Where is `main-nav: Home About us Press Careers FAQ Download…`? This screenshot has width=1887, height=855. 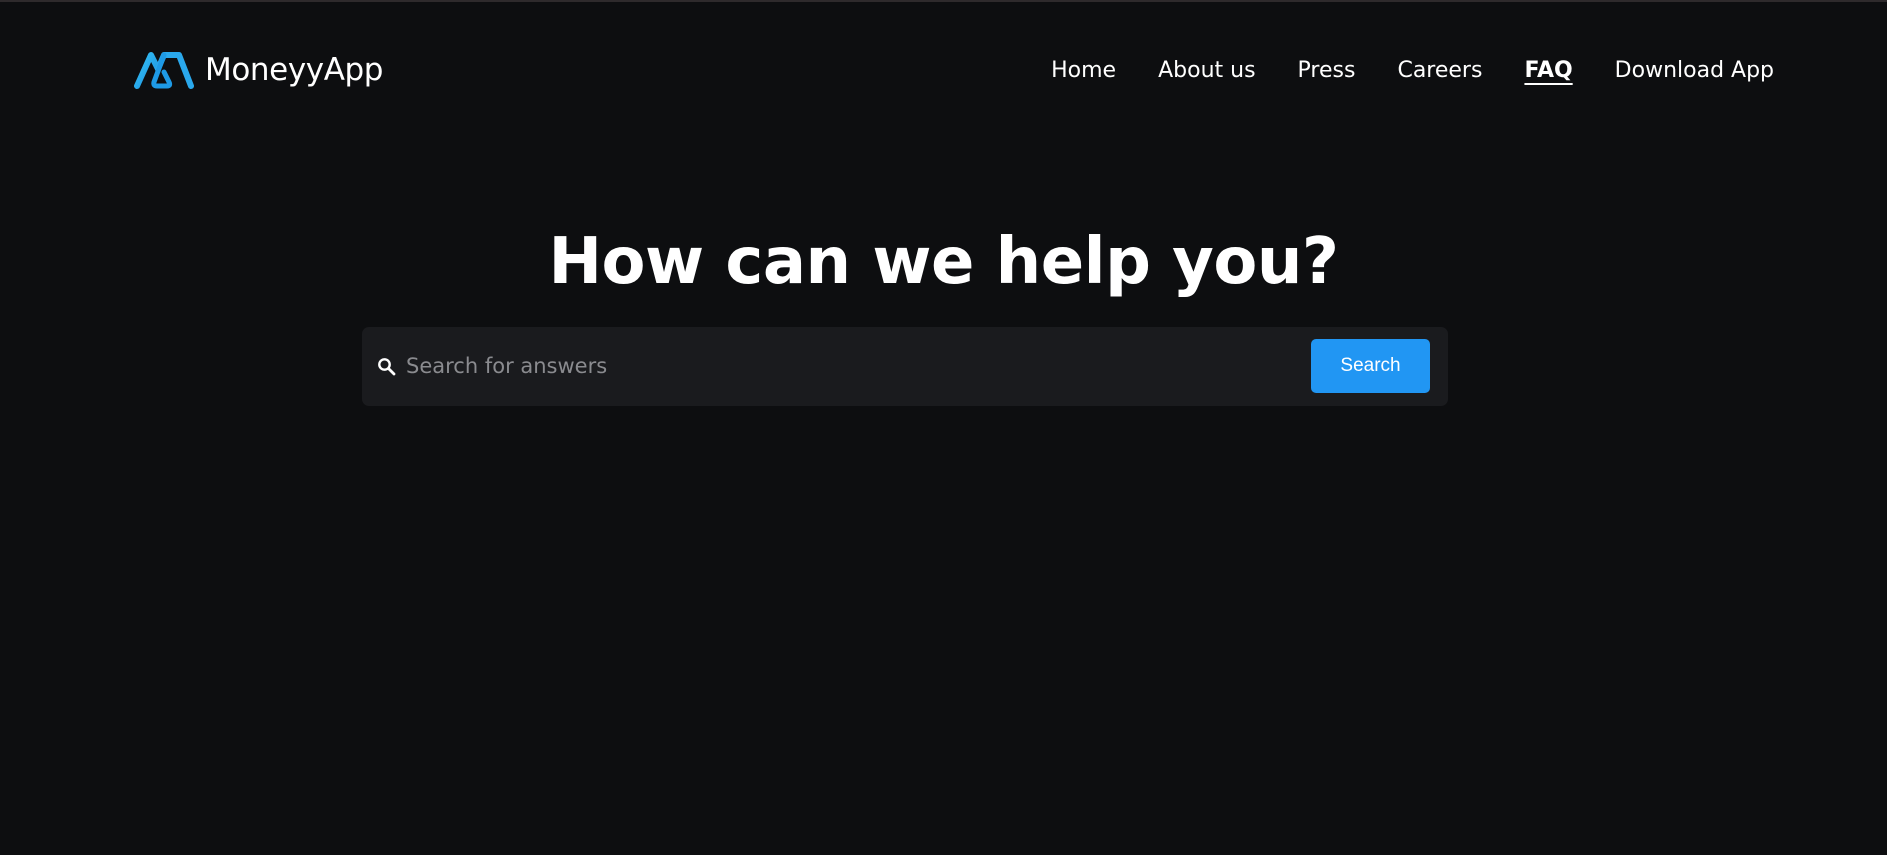
main-nav: Home About us Press Careers FAQ Download… is located at coordinates (1412, 71).